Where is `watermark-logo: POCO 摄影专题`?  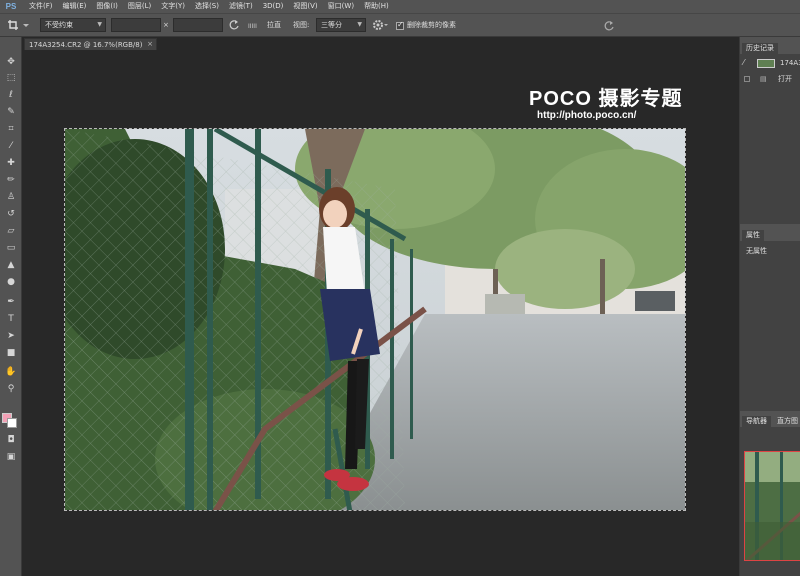 watermark-logo: POCO 摄影专题 is located at coordinates (606, 99).